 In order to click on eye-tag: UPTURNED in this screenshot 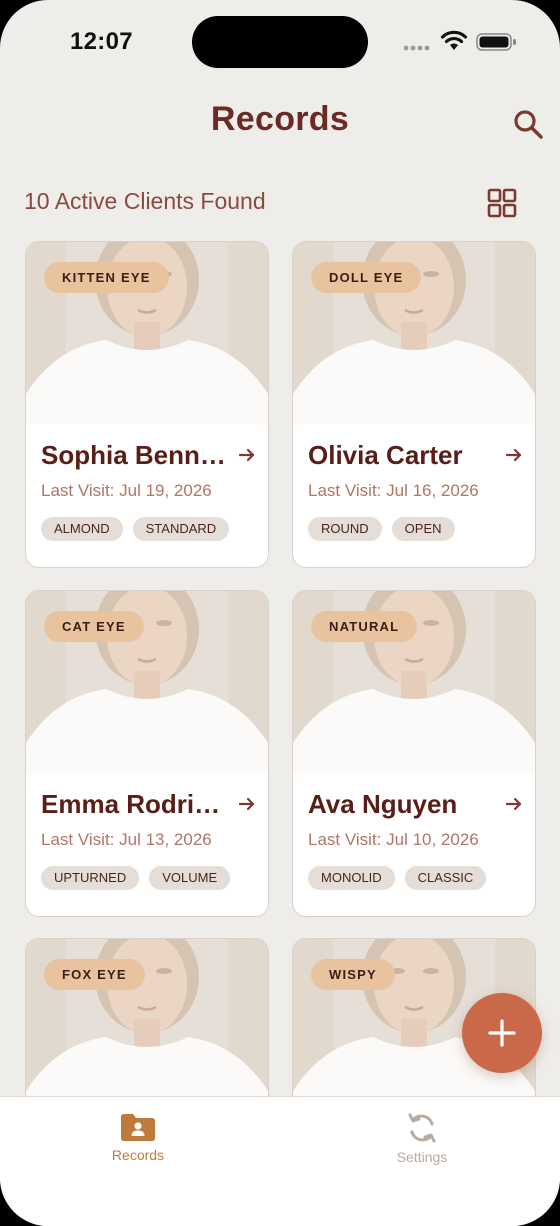, I will do `click(90, 878)`.